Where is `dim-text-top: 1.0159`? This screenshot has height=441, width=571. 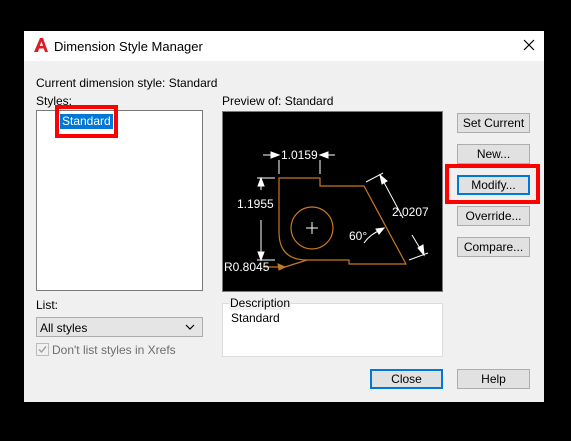 dim-text-top: 1.0159 is located at coordinates (299, 155).